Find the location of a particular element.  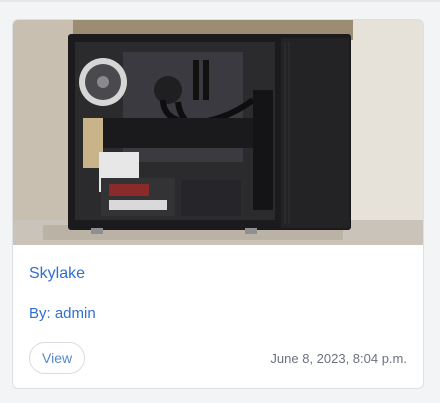

view-button: View is located at coordinates (57, 358).